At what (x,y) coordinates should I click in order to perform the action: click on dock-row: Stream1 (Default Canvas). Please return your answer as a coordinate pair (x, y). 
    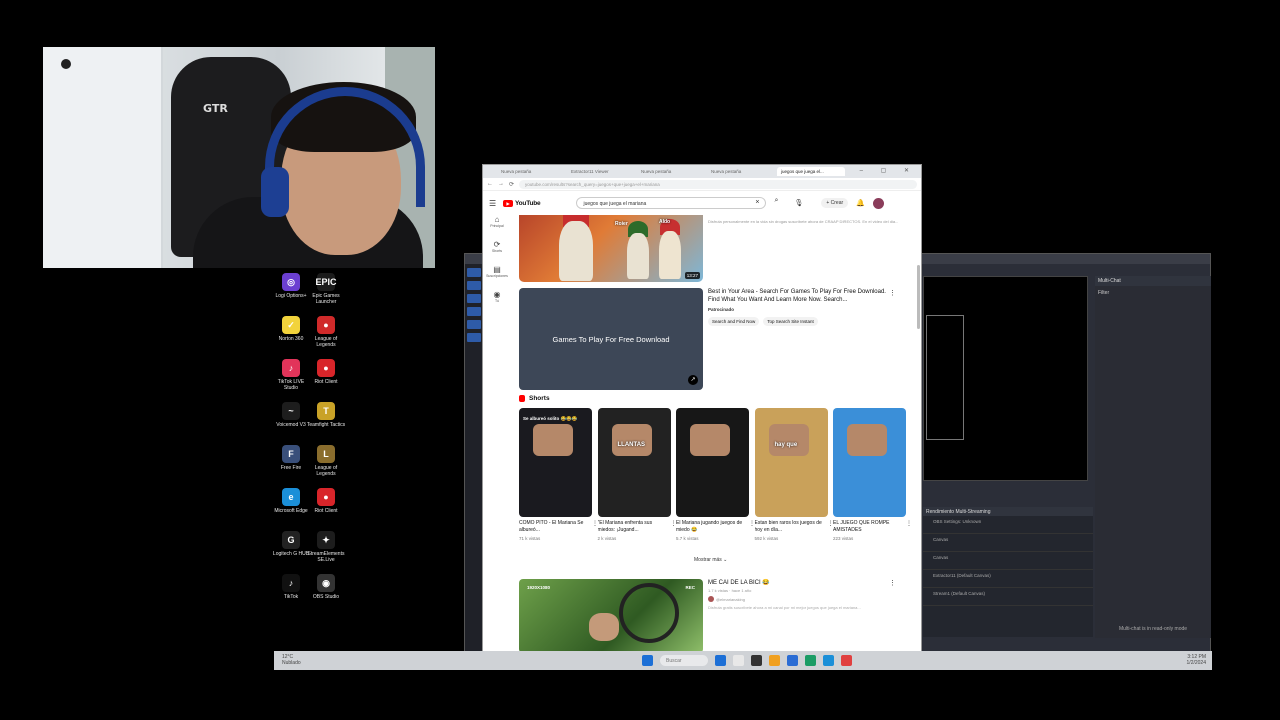
    Looking at the image, I should click on (1008, 597).